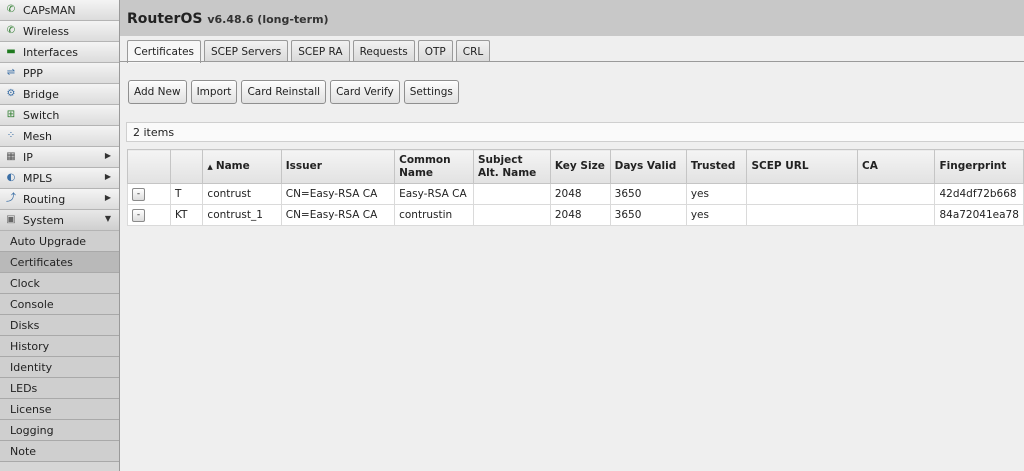  I want to click on page-title: RouterOS v6.48.6 (long-term), so click(228, 19).